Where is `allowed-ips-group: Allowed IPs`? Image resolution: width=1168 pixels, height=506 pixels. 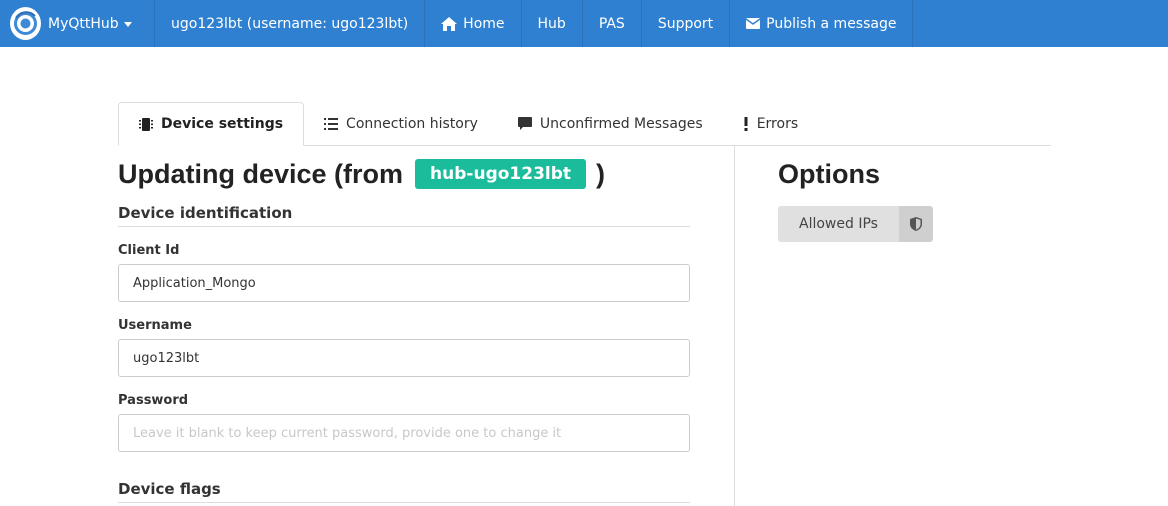 allowed-ips-group: Allowed IPs is located at coordinates (855, 224).